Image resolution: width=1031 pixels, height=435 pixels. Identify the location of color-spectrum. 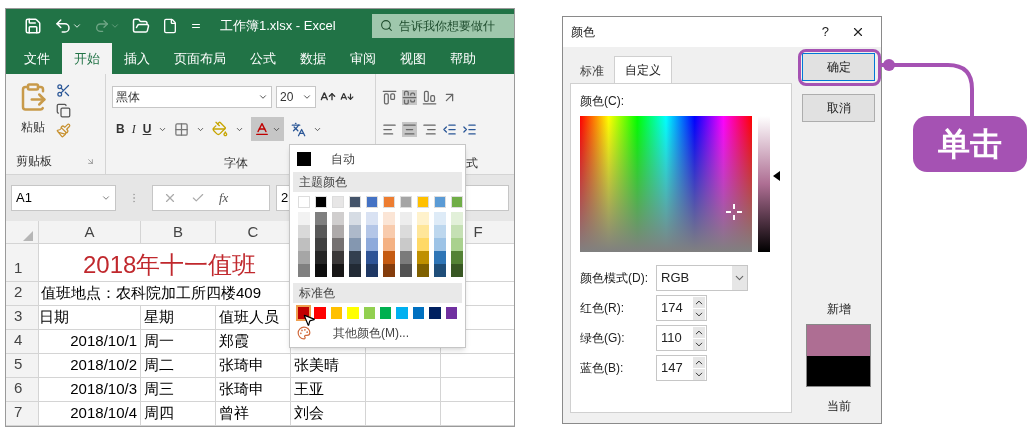
(666, 184).